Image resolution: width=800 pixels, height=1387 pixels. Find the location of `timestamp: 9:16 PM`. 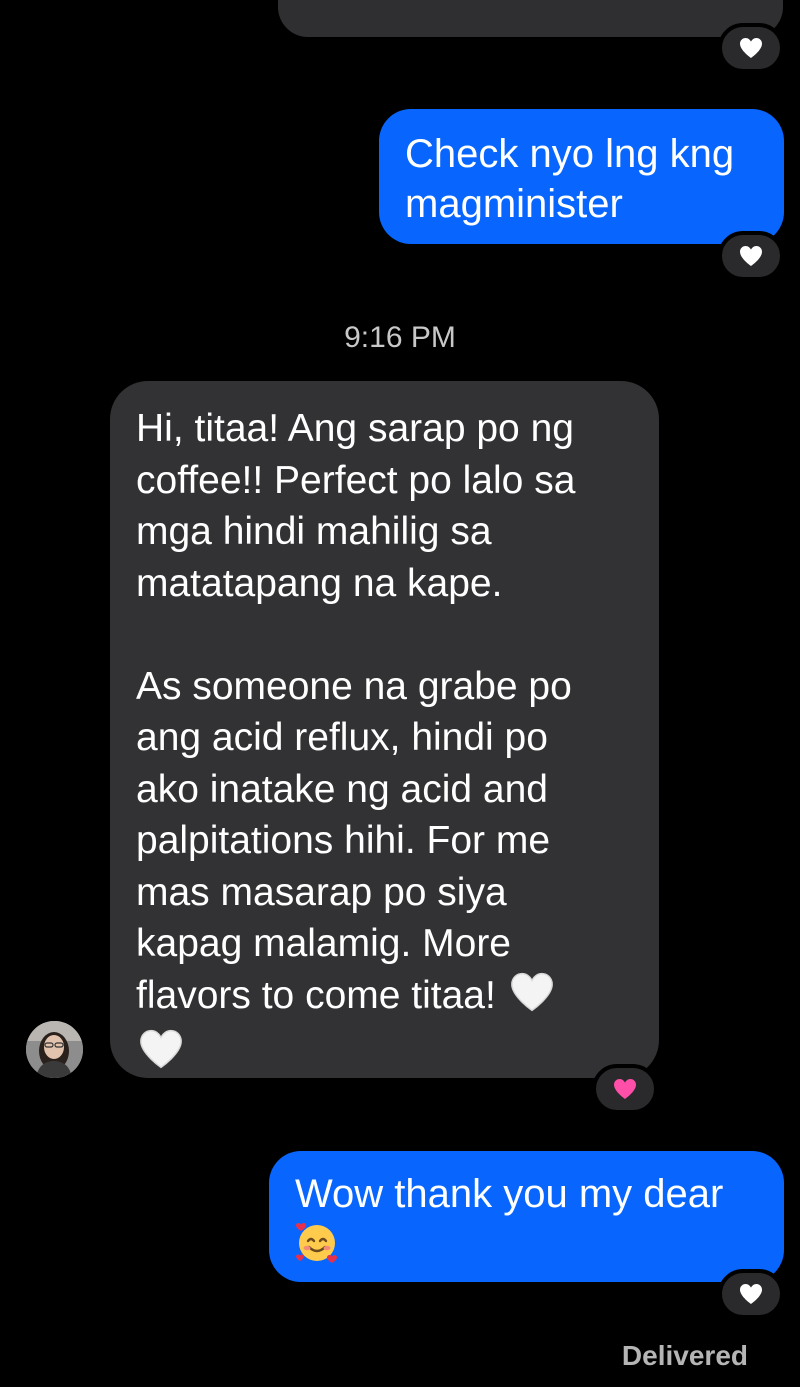

timestamp: 9:16 PM is located at coordinates (400, 337).